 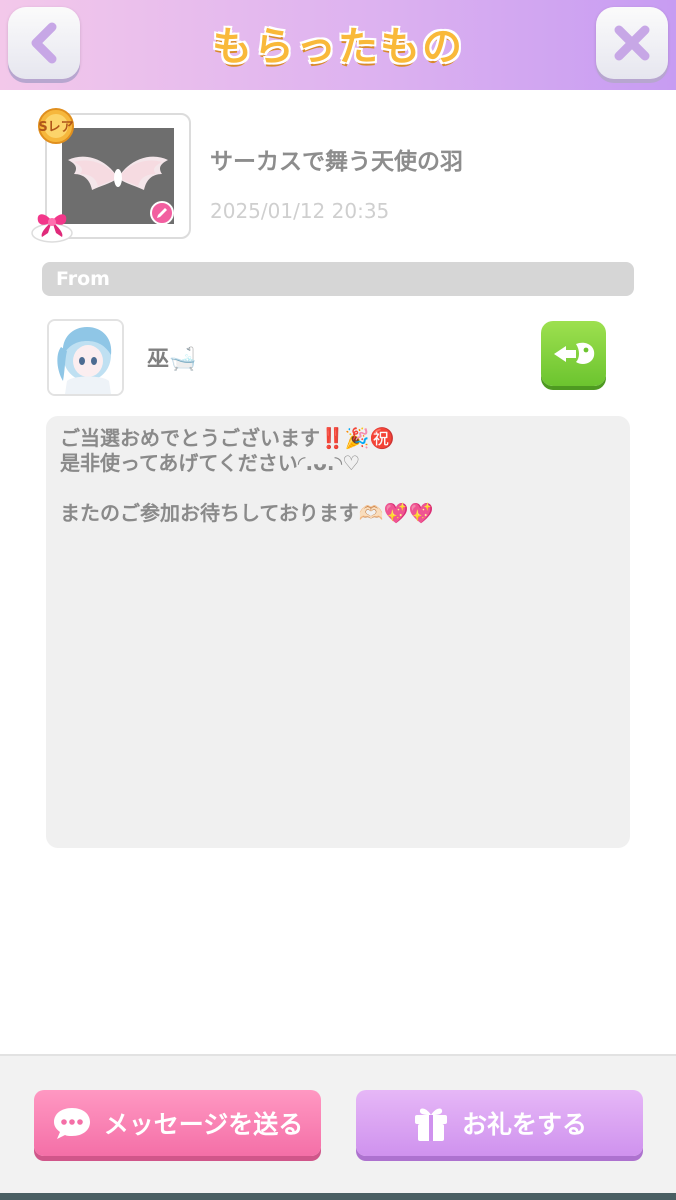 I want to click on send-thanks-button: お礼をする, so click(x=499, y=1123).